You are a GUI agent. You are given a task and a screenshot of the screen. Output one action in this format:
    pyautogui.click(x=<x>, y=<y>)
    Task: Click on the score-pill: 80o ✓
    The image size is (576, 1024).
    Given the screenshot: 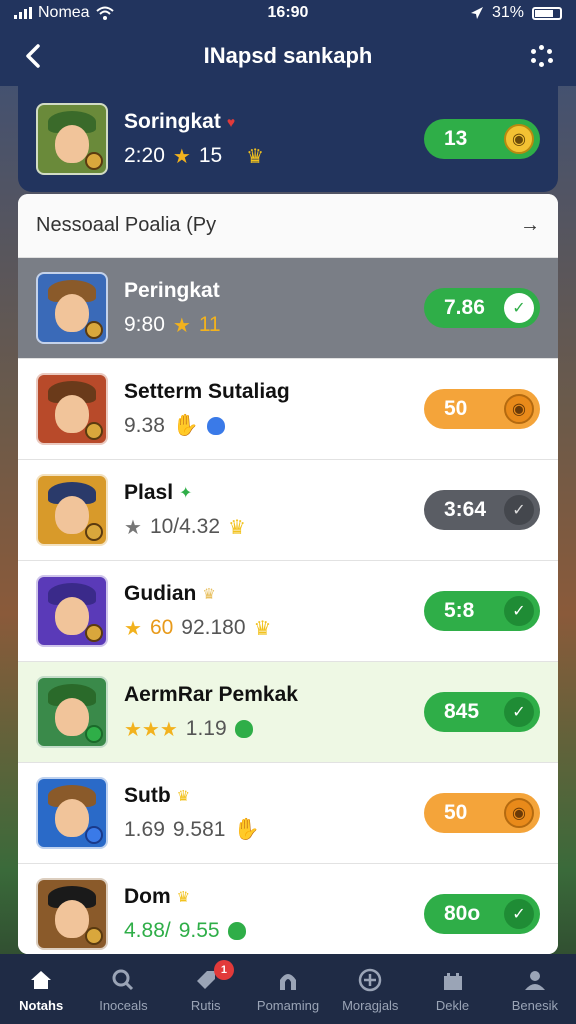 What is the action you would take?
    pyautogui.click(x=482, y=914)
    